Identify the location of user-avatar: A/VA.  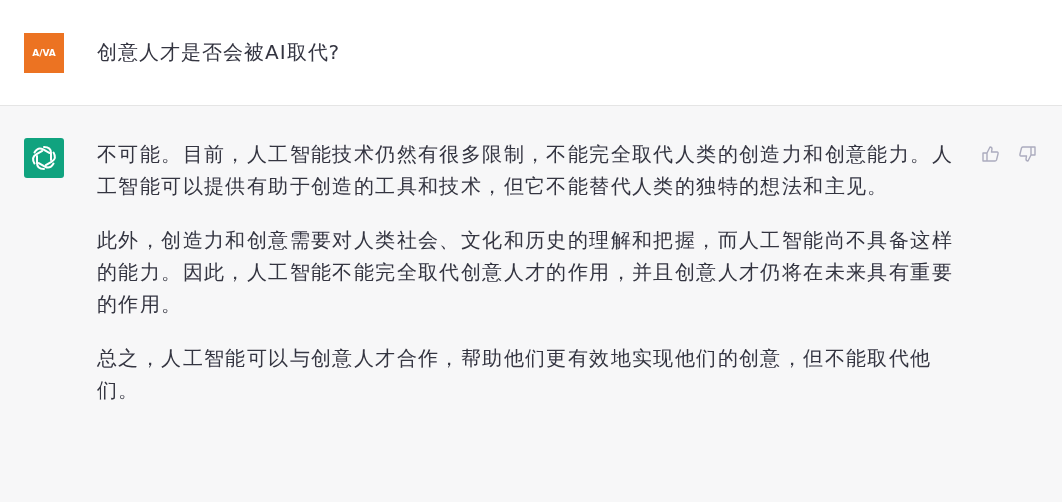
(44, 52).